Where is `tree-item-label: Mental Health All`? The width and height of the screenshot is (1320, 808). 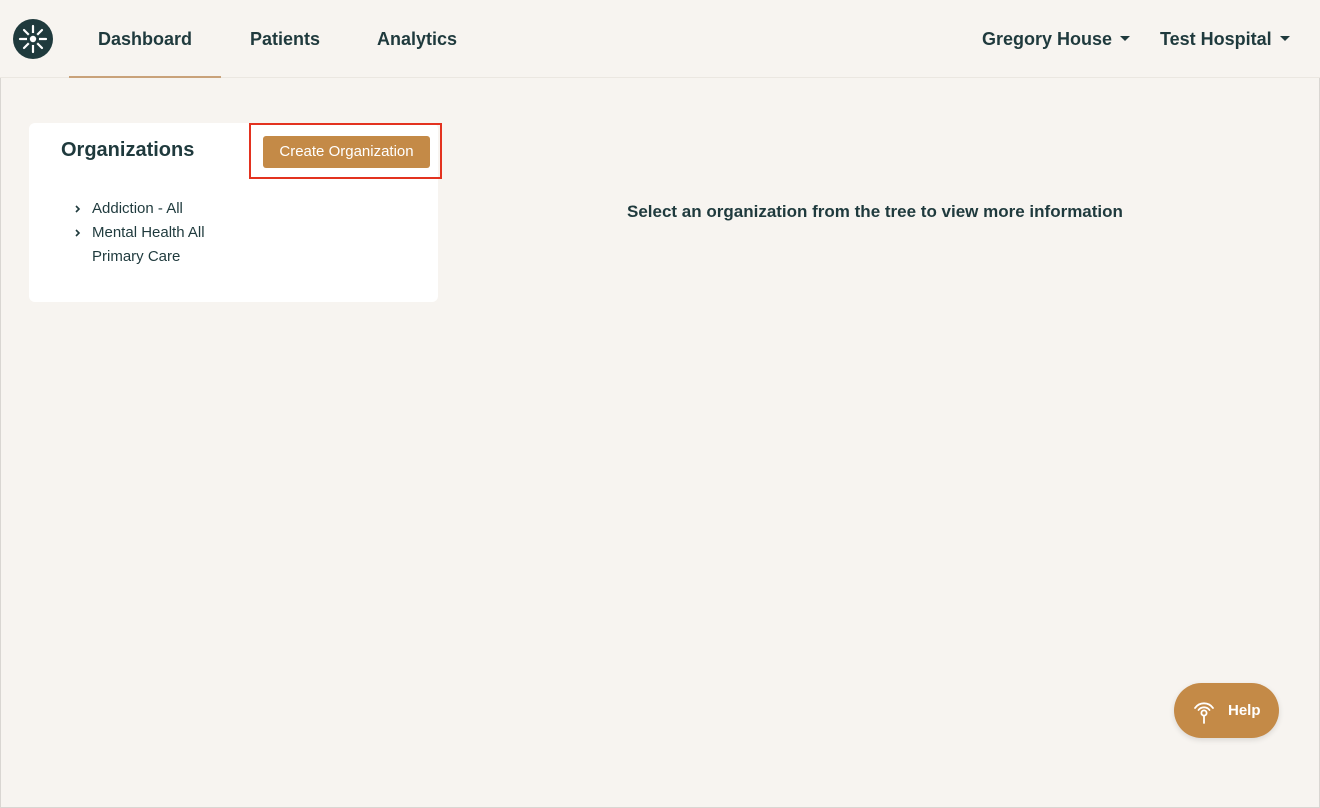 tree-item-label: Mental Health All is located at coordinates (148, 232).